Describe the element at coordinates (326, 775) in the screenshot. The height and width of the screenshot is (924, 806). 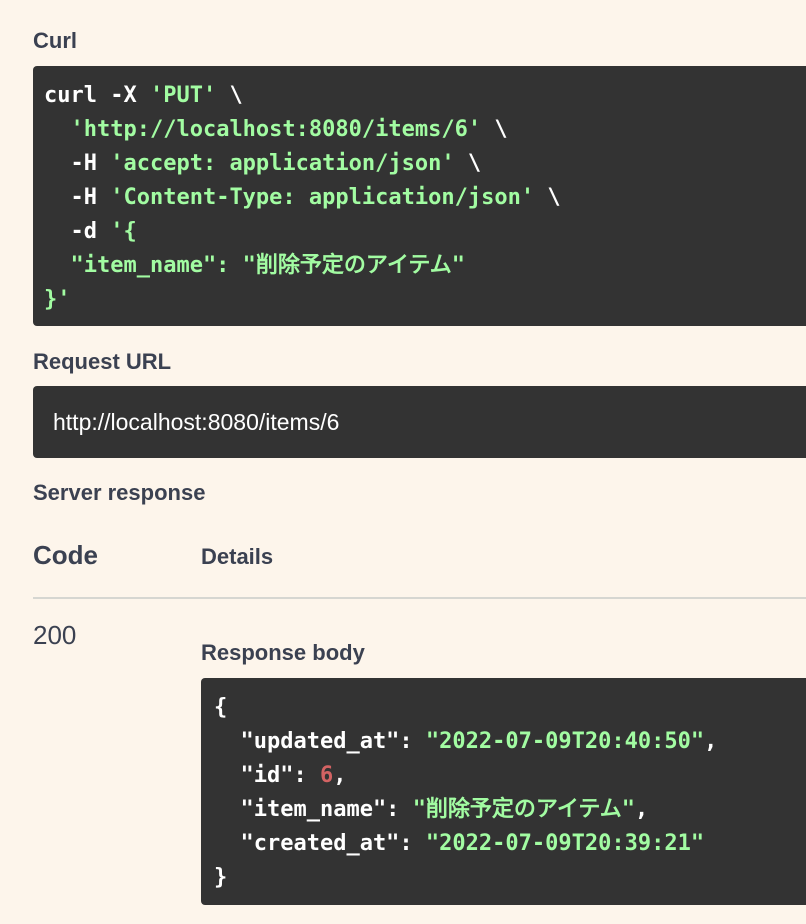
I see `response-line-token: 6` at that location.